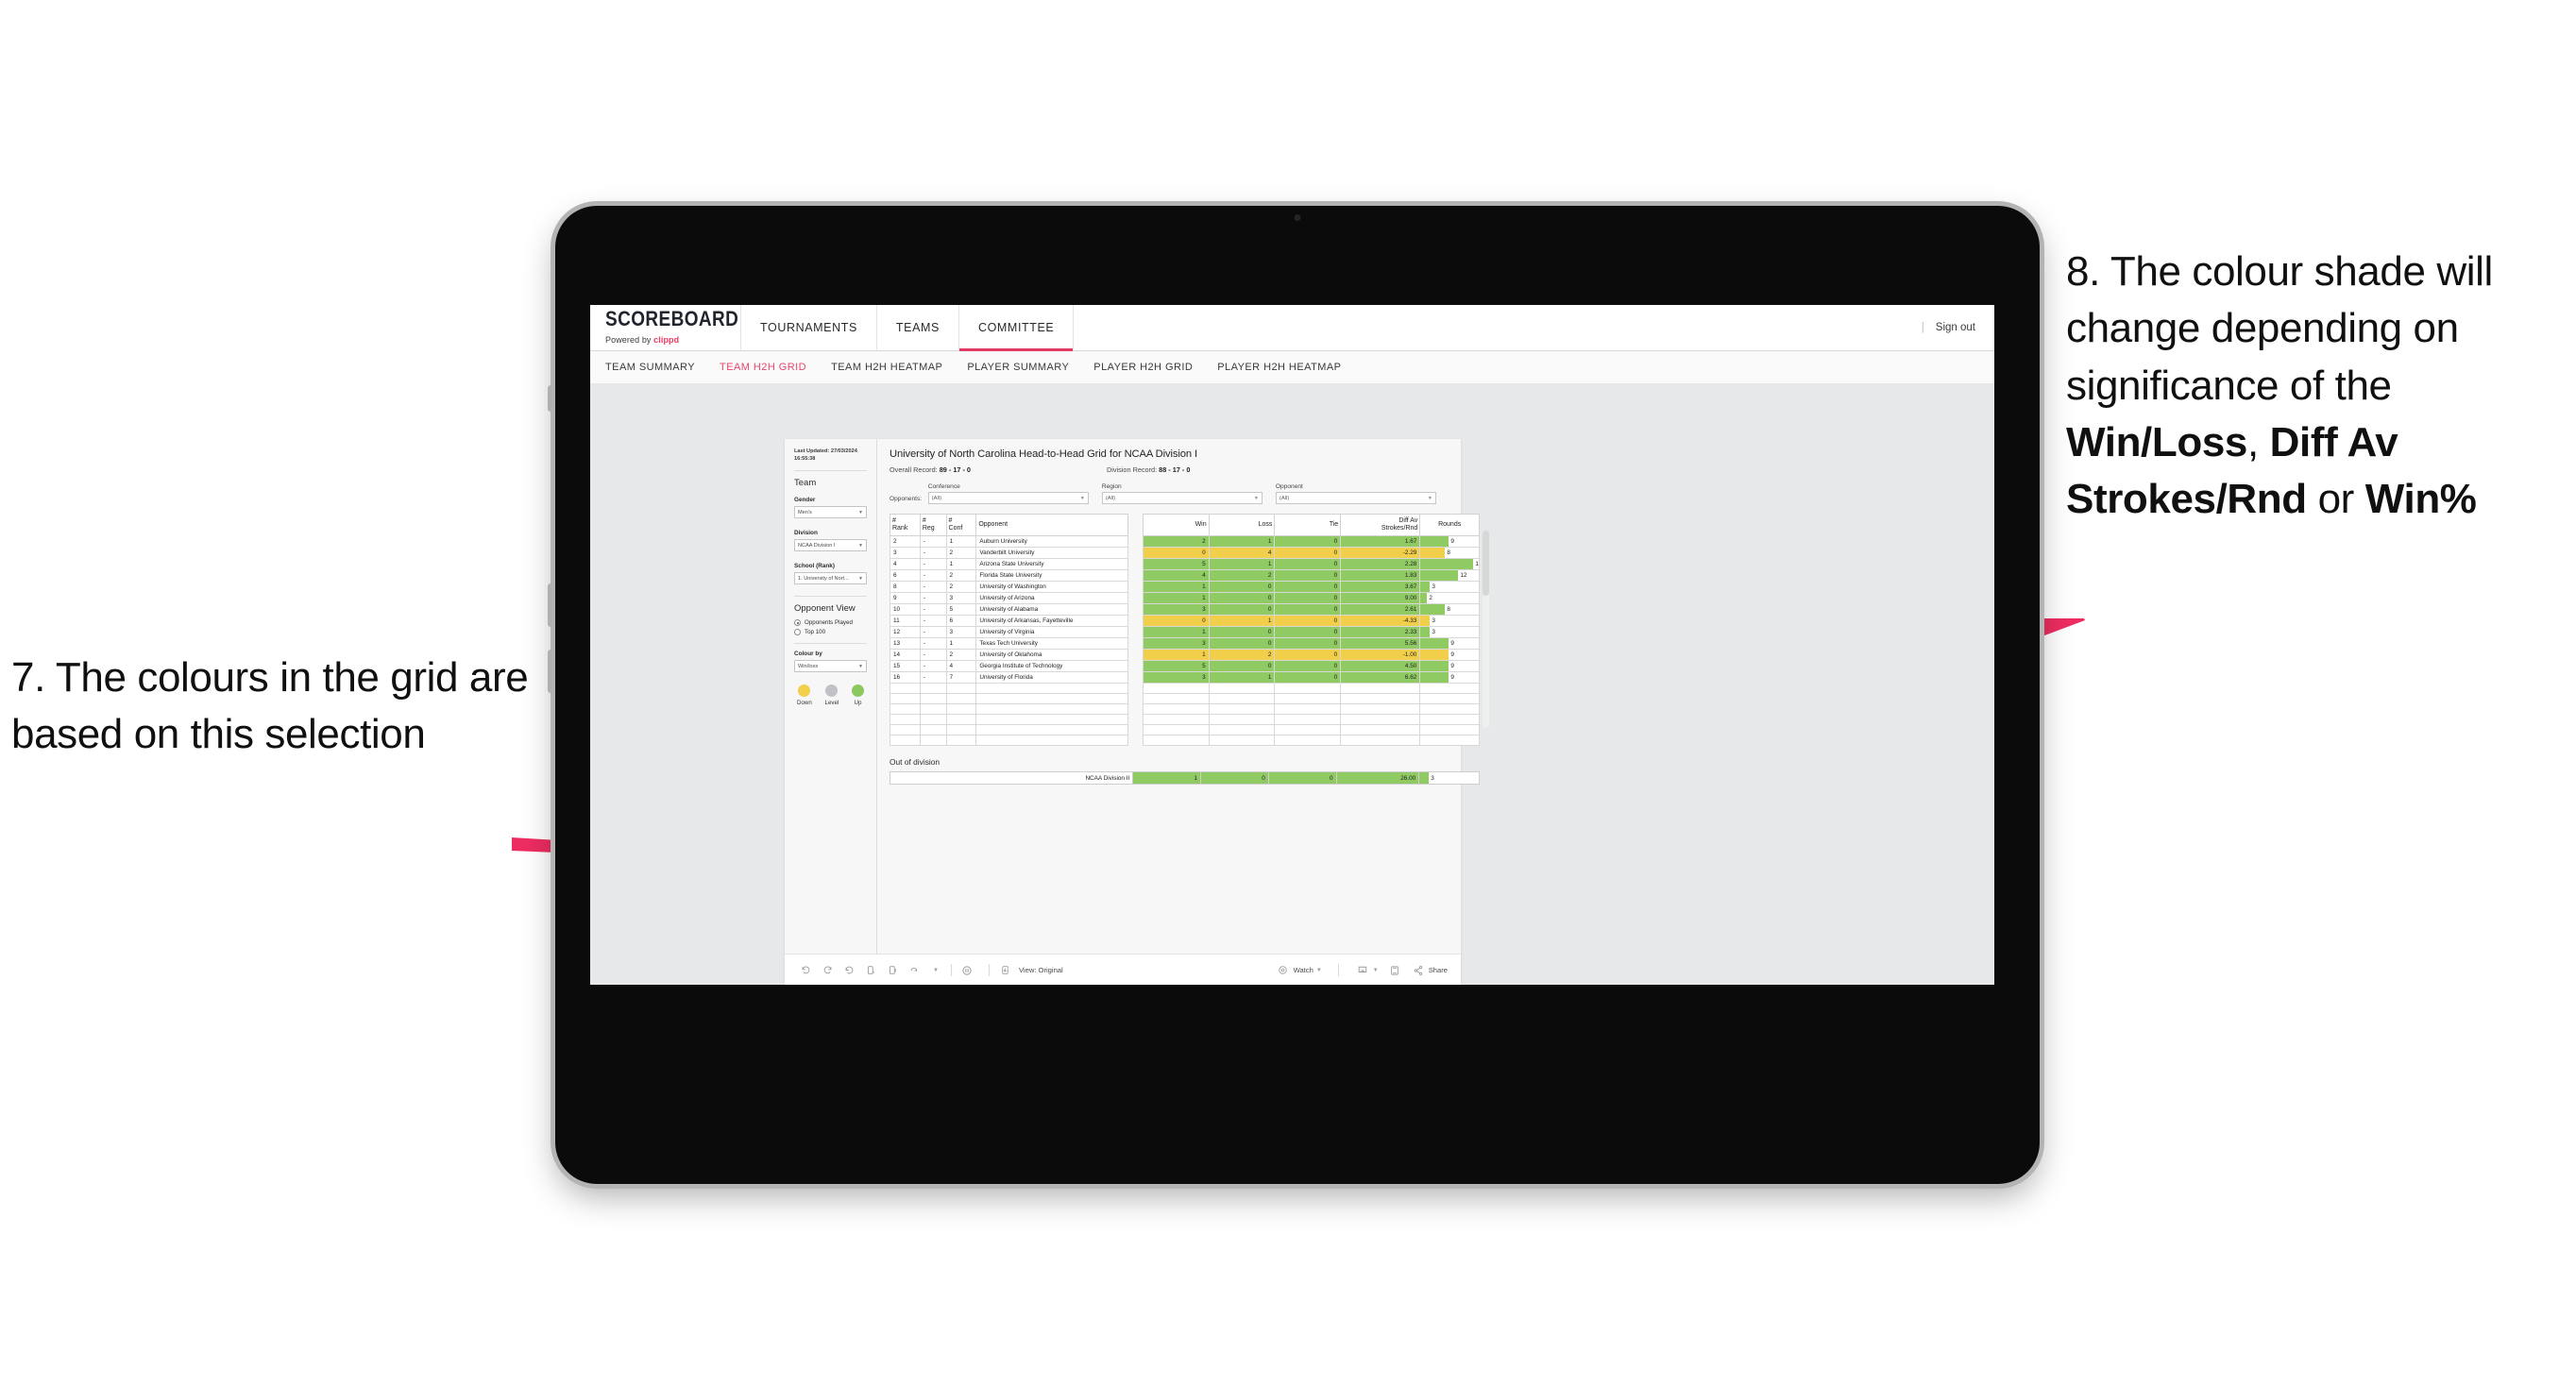  Describe the element at coordinates (951, 970) in the screenshot. I see `divider` at that location.